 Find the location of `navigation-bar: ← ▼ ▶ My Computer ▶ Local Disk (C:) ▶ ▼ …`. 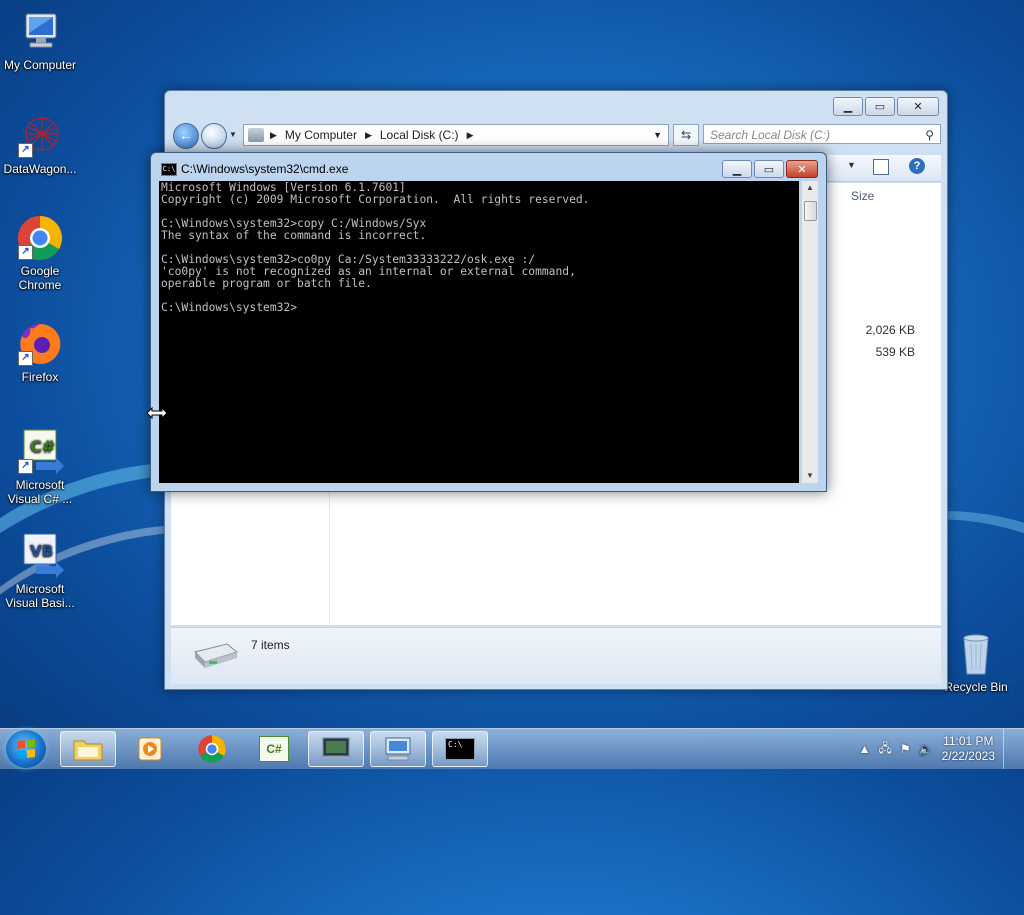

navigation-bar: ← ▼ ▶ My Computer ▶ Local Disk (C:) ▶ ▼ … is located at coordinates (557, 136).